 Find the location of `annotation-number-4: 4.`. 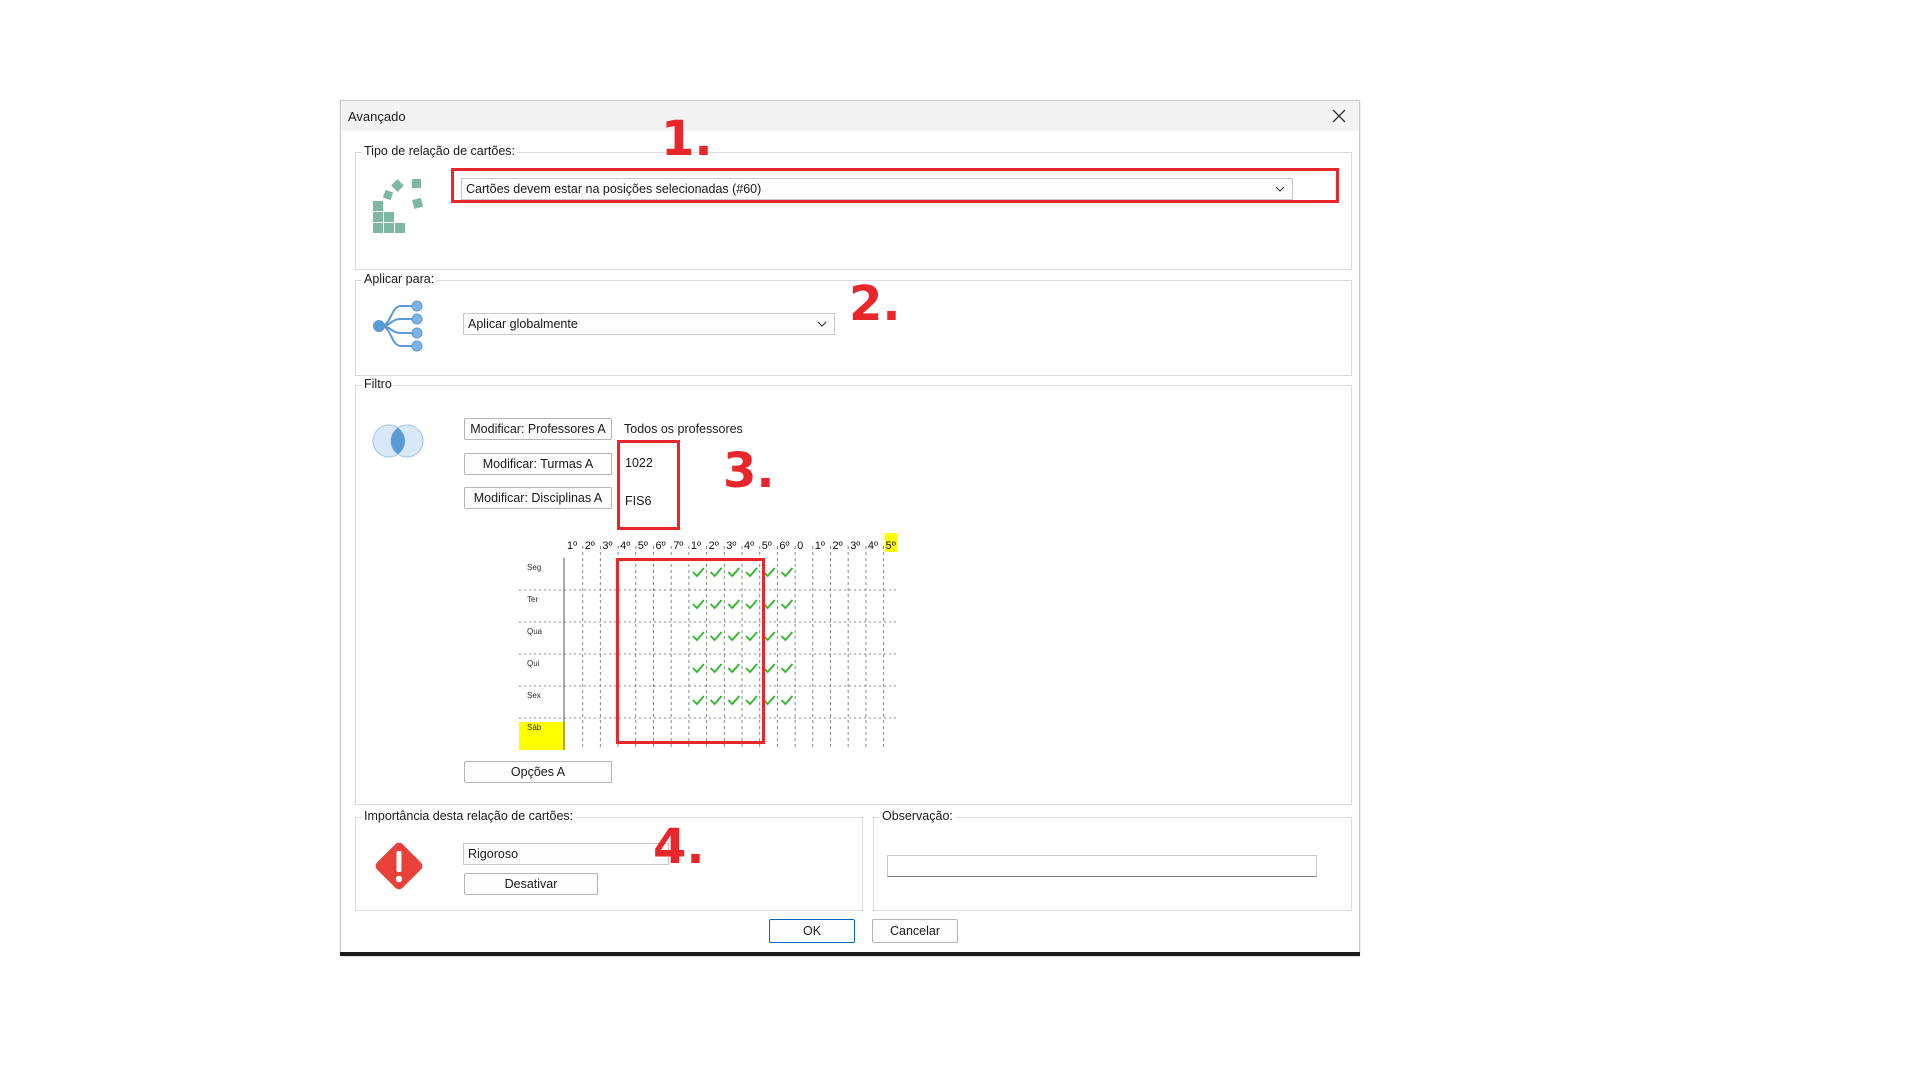

annotation-number-4: 4. is located at coordinates (679, 847).